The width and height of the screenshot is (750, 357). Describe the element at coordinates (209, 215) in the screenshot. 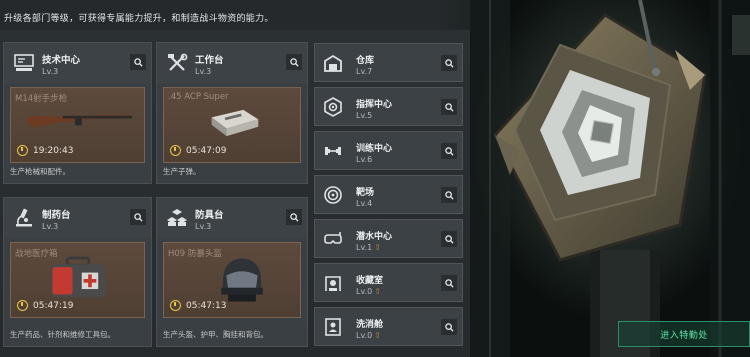

I see `workshop-name: 防具台` at that location.